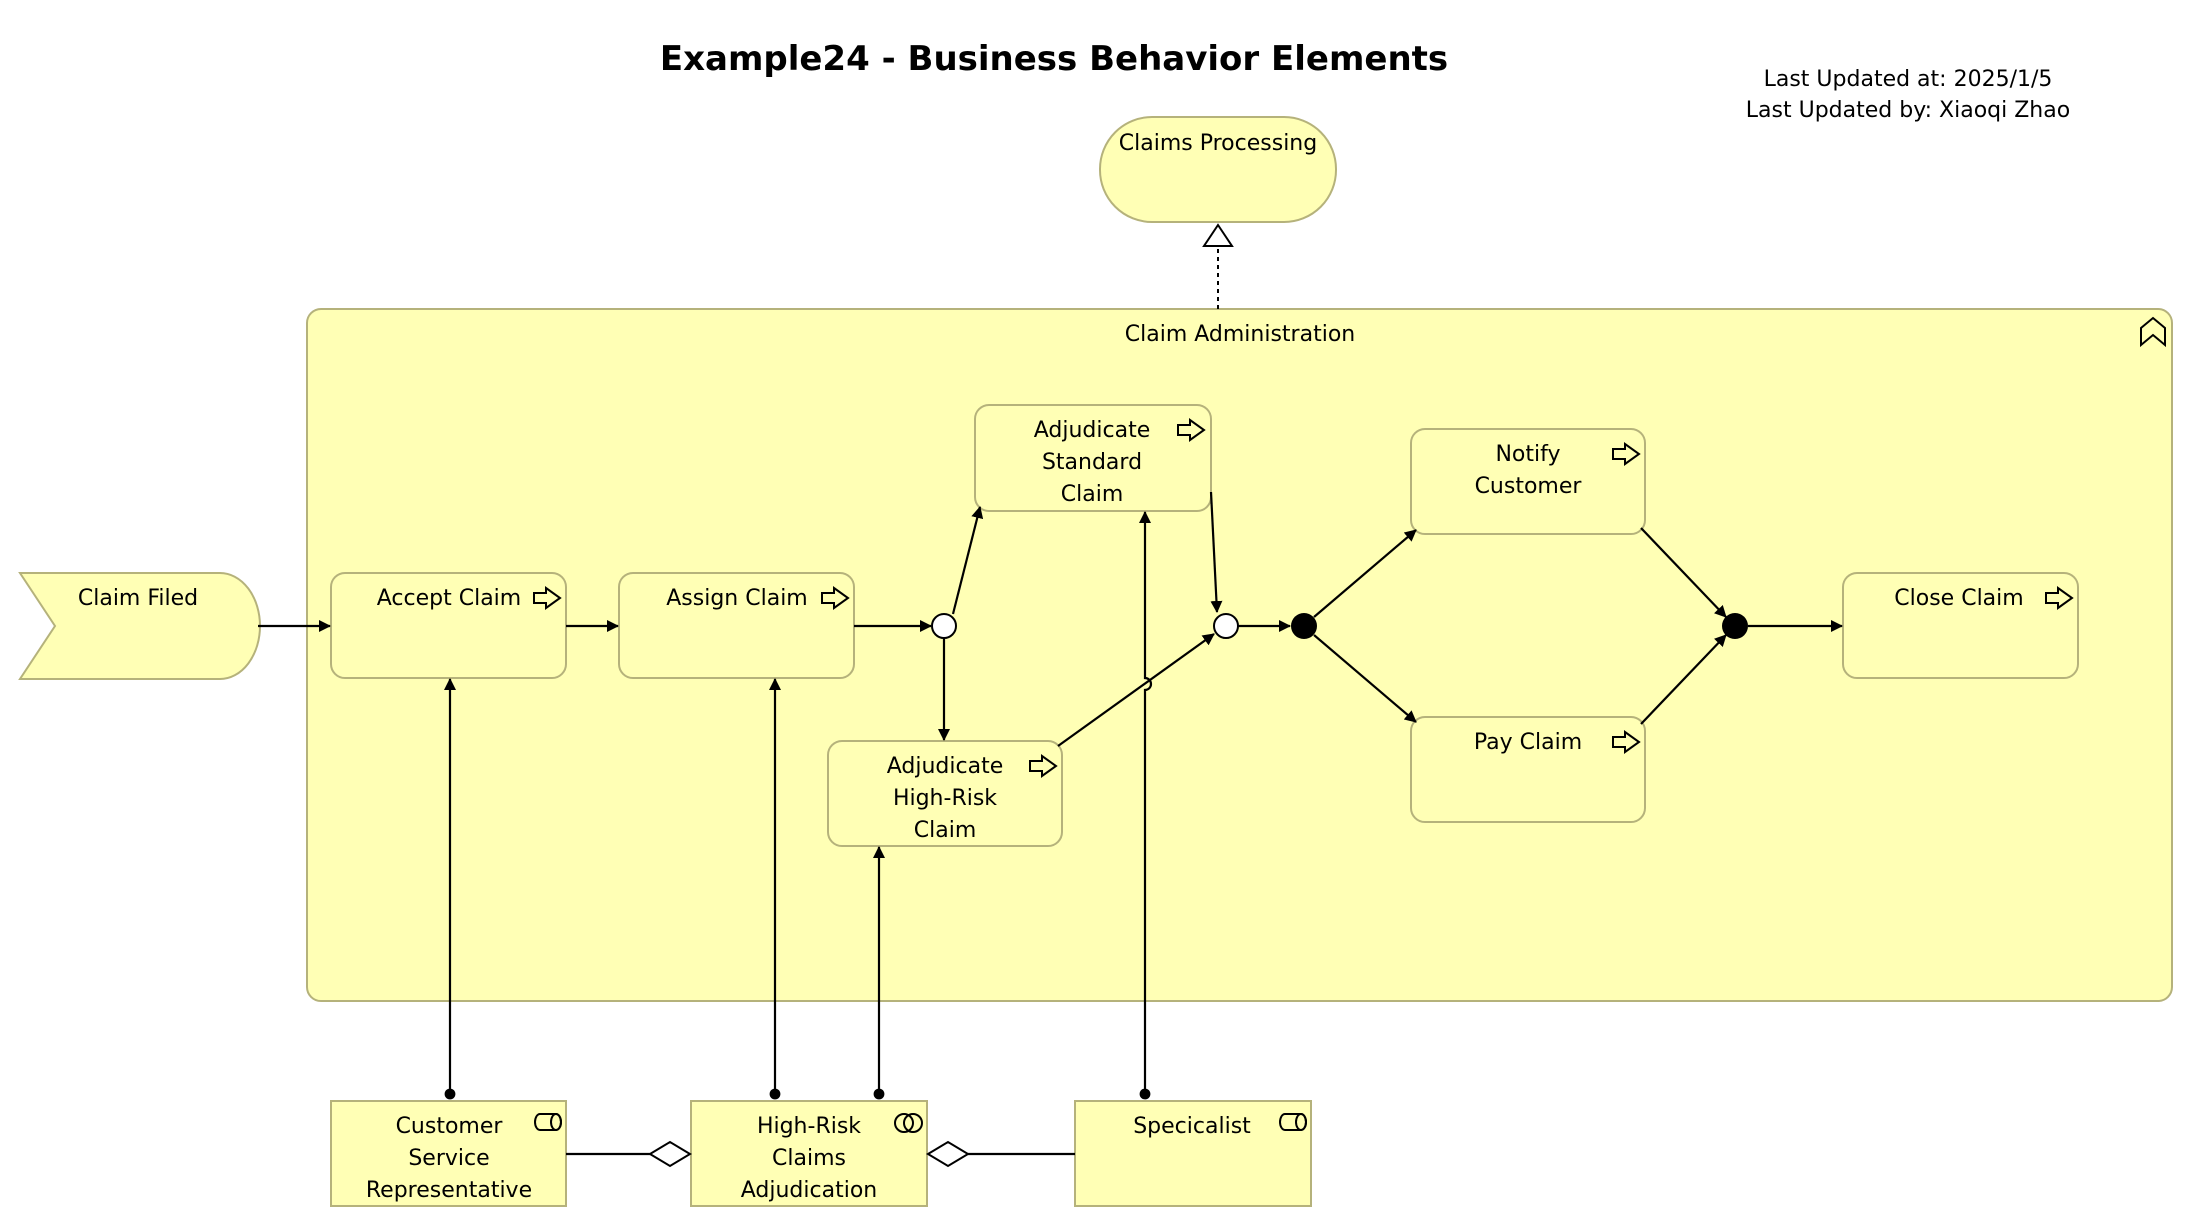 The height and width of the screenshot is (1230, 2196). What do you see at coordinates (449, 598) in the screenshot?
I see `accept-claim-label: Accept Claim` at bounding box center [449, 598].